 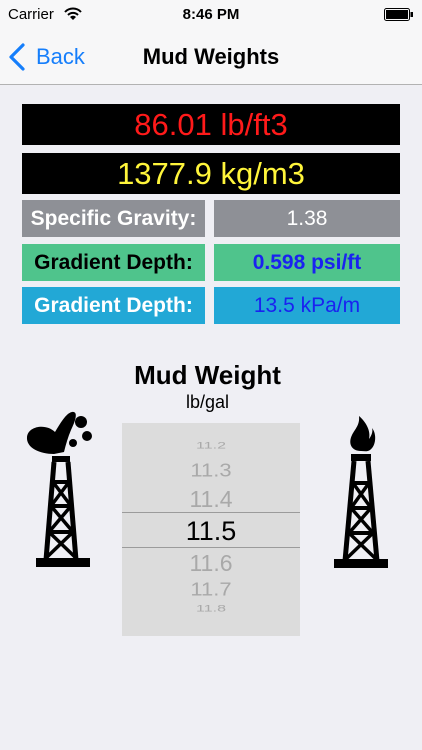 What do you see at coordinates (113, 218) in the screenshot?
I see `specific-gravity-label: Specific Gravity:` at bounding box center [113, 218].